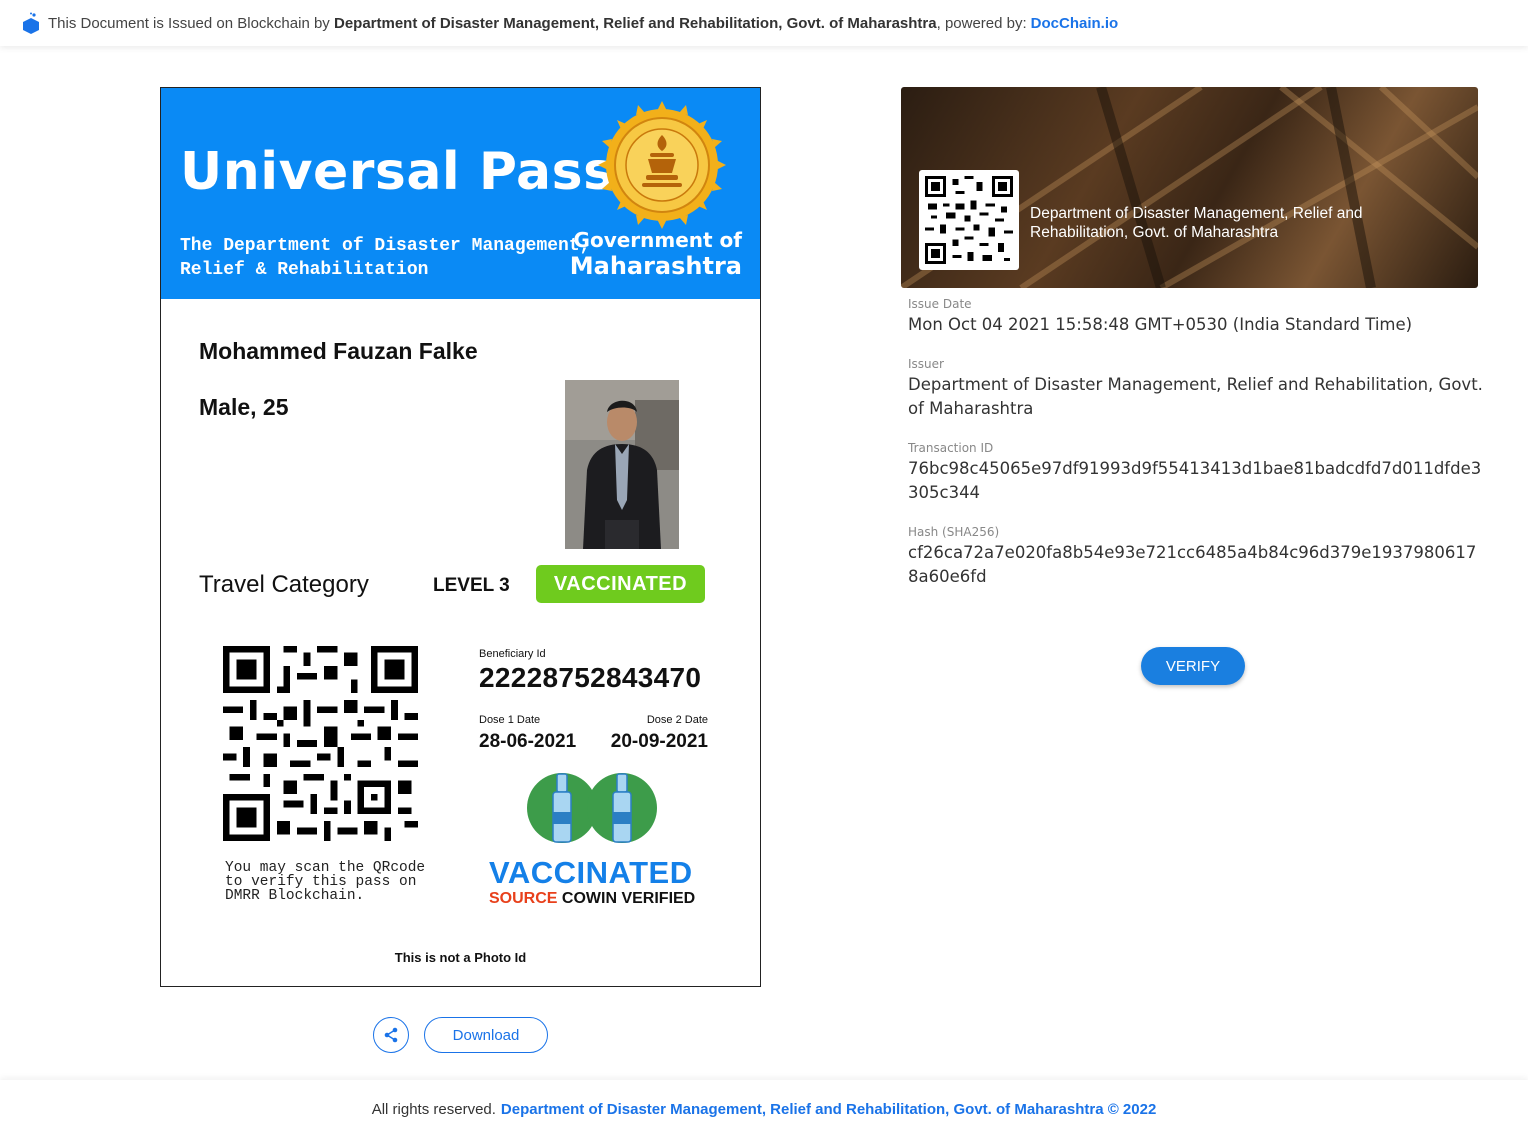  I want to click on pass-government: Government of Maharashtra, so click(656, 254).